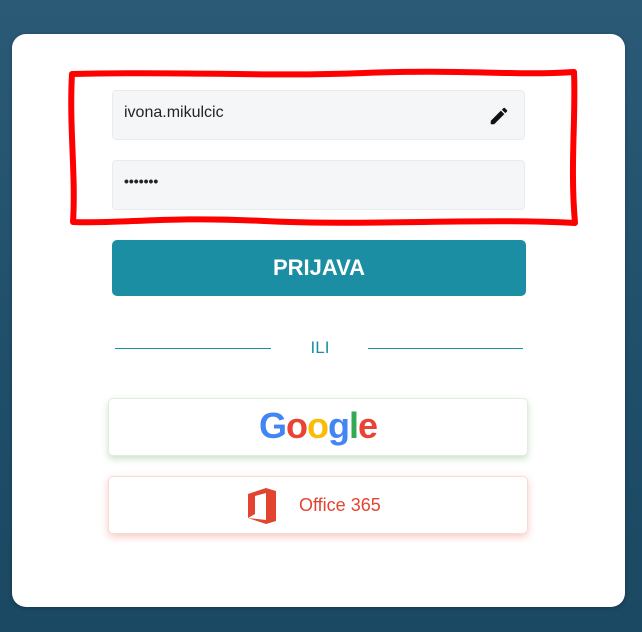  Describe the element at coordinates (353, 425) in the screenshot. I see `google-letter: l` at that location.